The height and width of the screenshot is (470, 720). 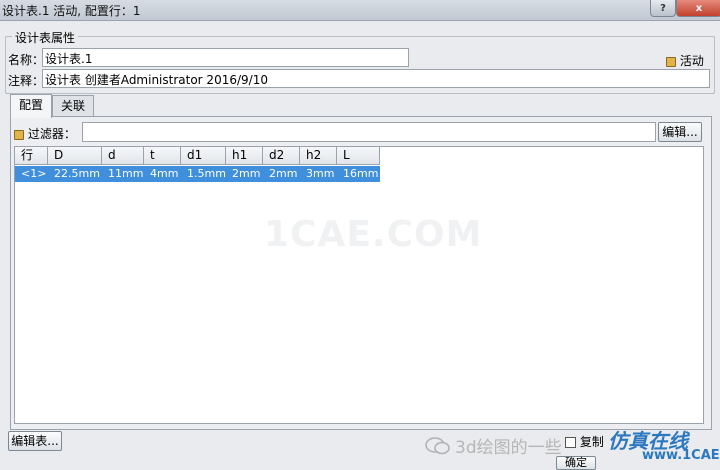 What do you see at coordinates (162, 174) in the screenshot?
I see `table-cell: 4mm` at bounding box center [162, 174].